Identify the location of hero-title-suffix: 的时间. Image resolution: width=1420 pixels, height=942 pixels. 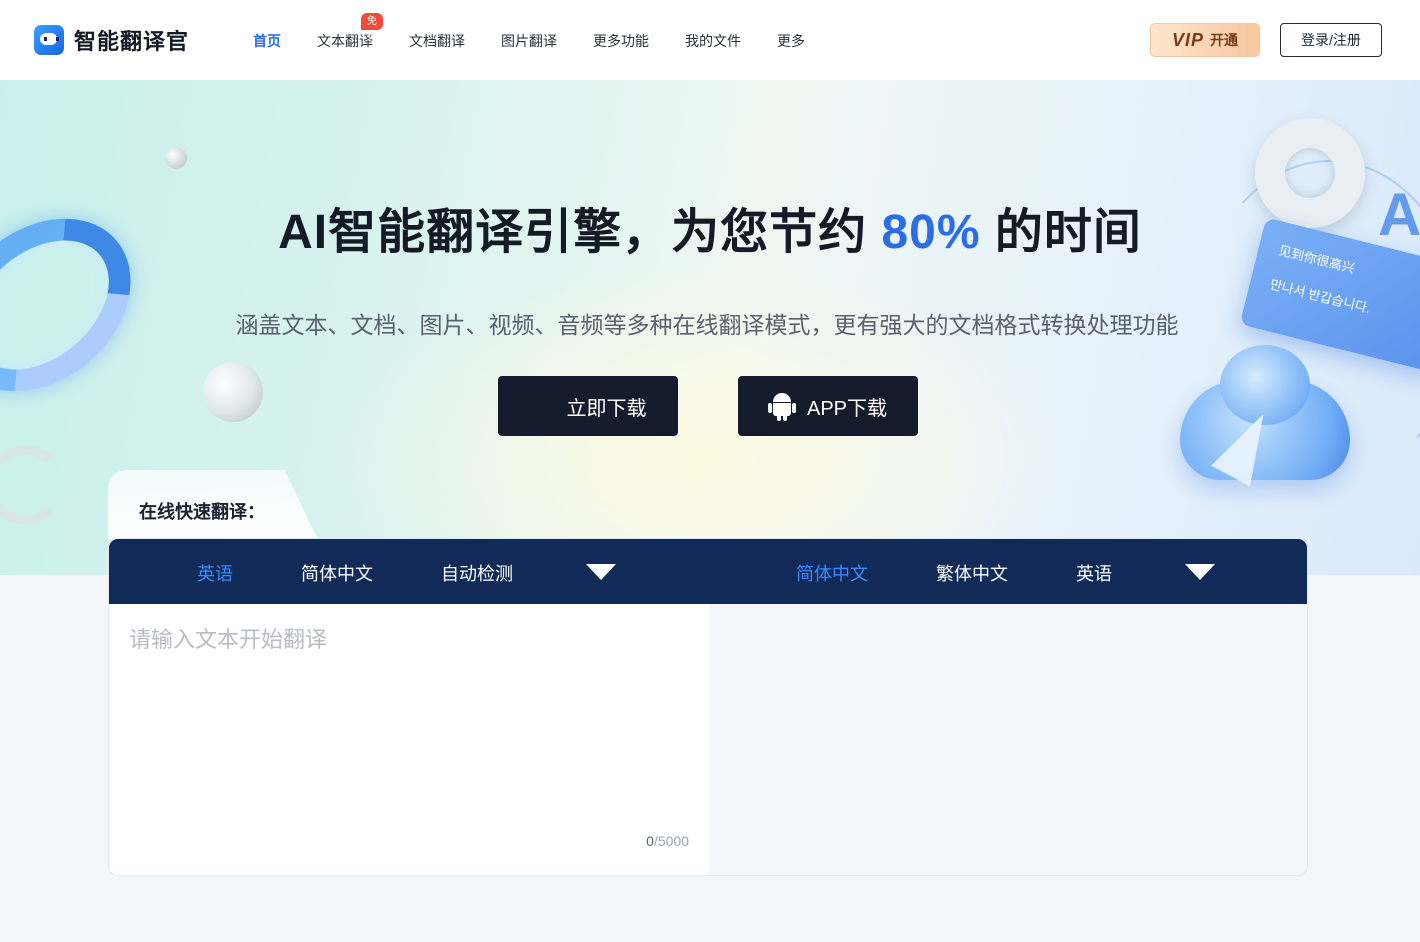
(1061, 232).